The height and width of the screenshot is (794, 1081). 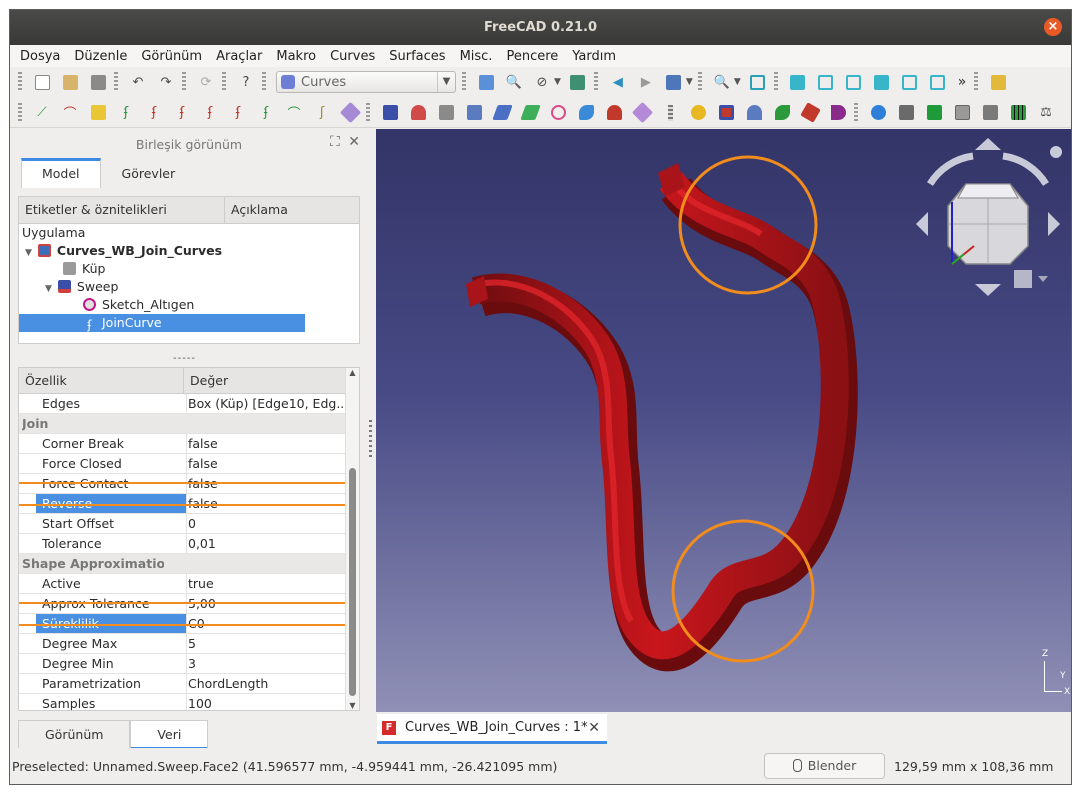 What do you see at coordinates (239, 56) in the screenshot?
I see `menu-araclar: Araçlar` at bounding box center [239, 56].